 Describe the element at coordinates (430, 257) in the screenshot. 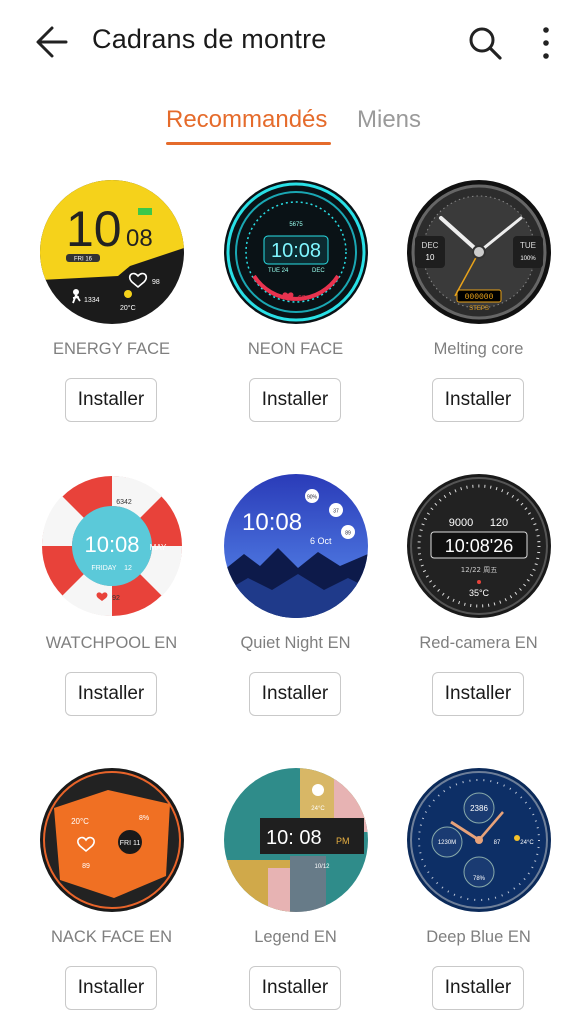

I see `melting-day: 10` at that location.